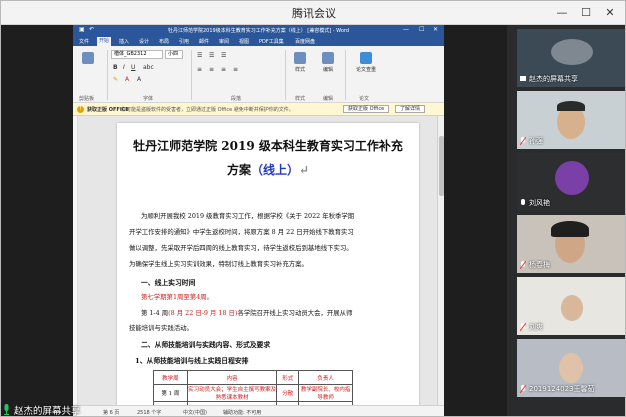 The height and width of the screenshot is (417, 626). What do you see at coordinates (238, 170) in the screenshot?
I see `doc-title-black: 方案` at bounding box center [238, 170].